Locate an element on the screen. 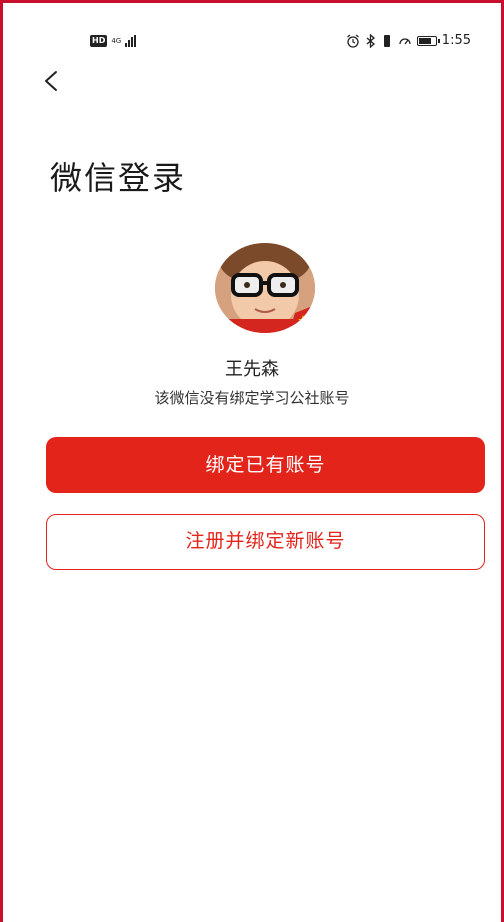 The image size is (504, 922). signal-icon is located at coordinates (131, 41).